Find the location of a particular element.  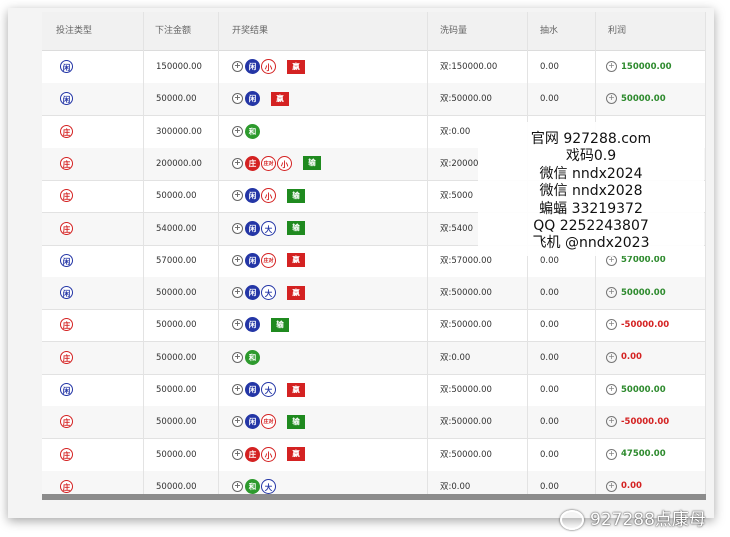

result-cell: + 闲庄对赢 is located at coordinates (268, 261).